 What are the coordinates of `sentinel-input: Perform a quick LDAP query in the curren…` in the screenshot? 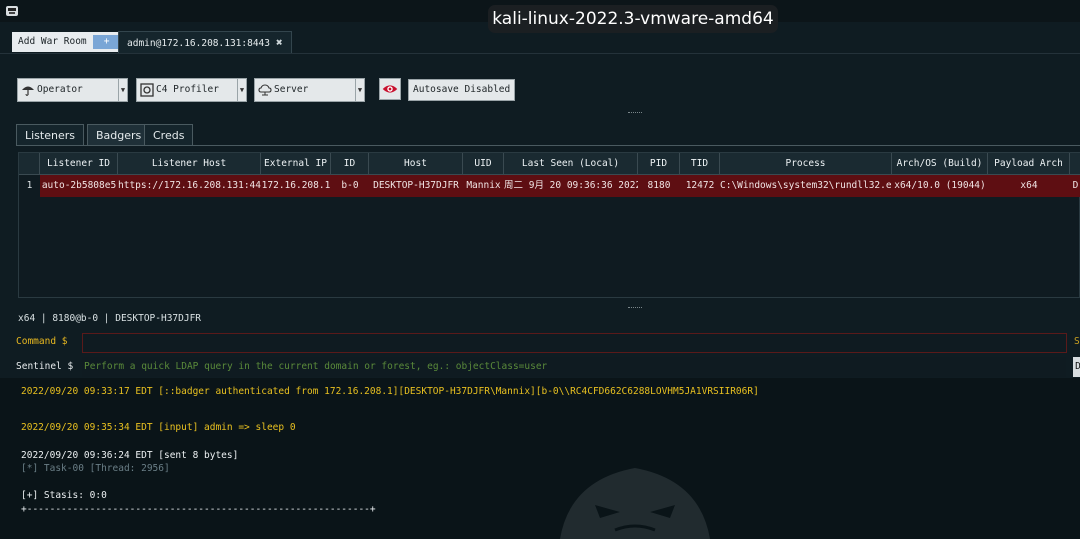 It's located at (574, 367).